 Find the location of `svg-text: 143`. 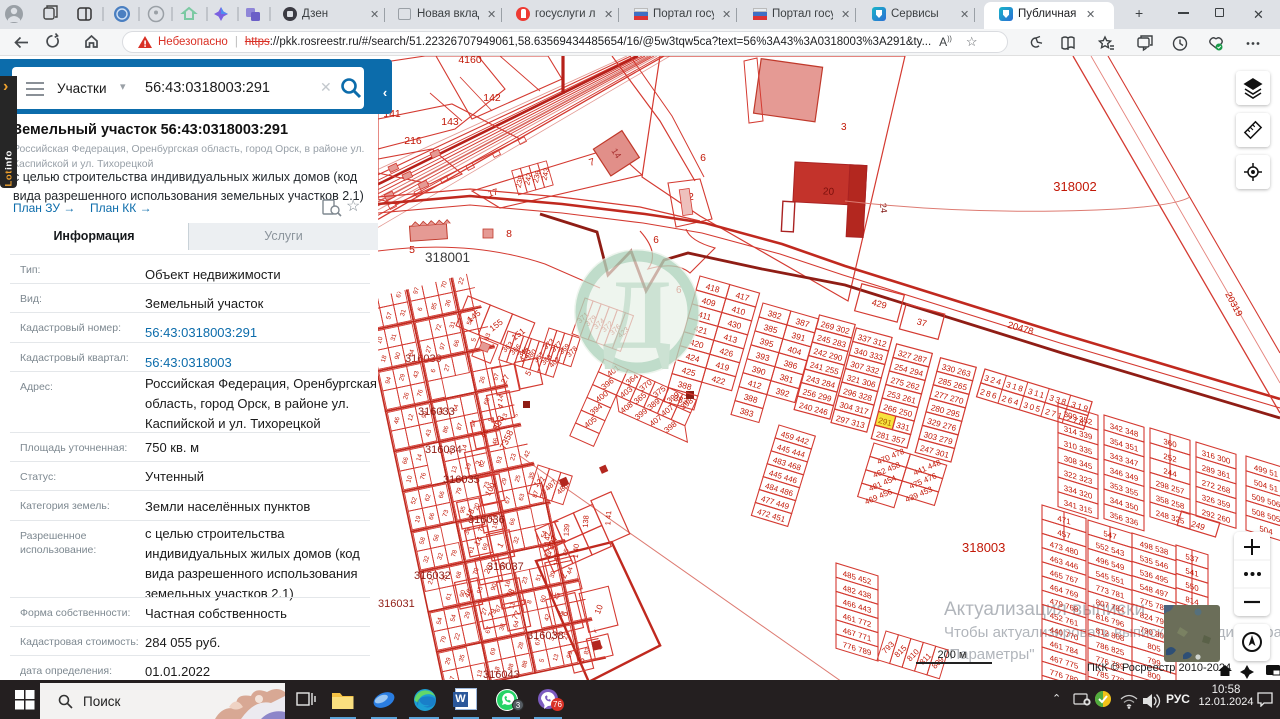

svg-text: 143 is located at coordinates (450, 122).